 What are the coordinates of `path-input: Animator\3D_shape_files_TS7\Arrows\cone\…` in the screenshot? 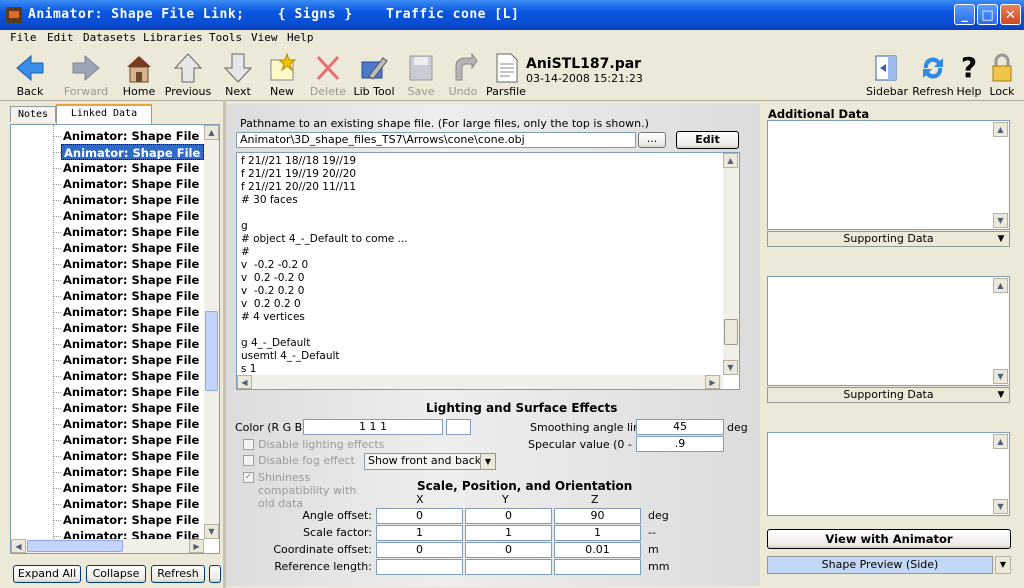 It's located at (436, 140).